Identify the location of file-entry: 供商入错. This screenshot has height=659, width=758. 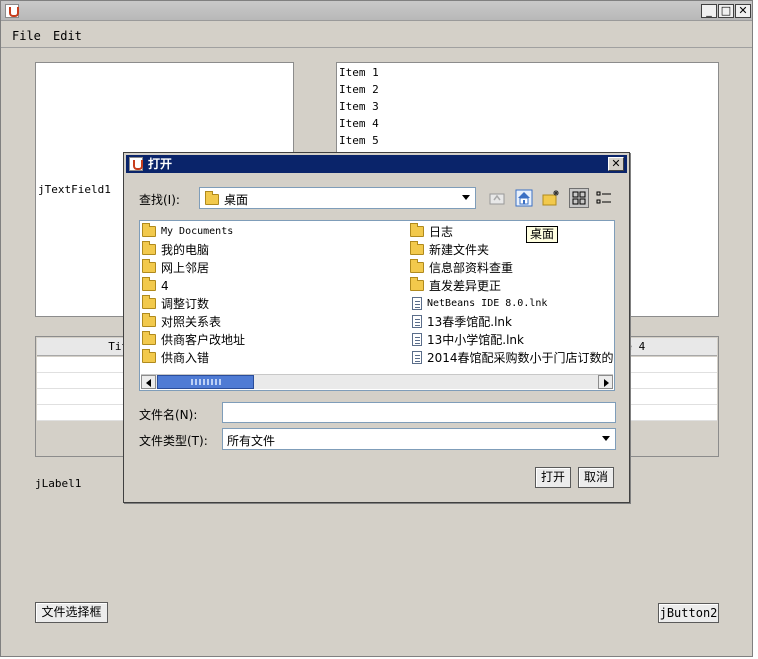
(175, 357).